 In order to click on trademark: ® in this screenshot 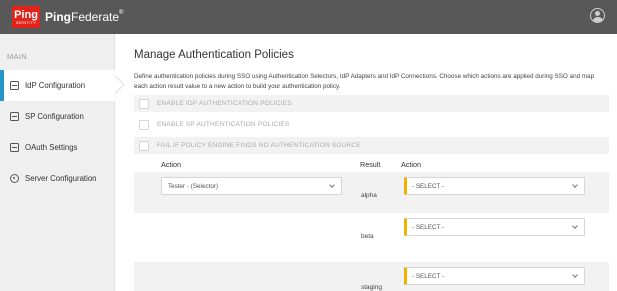, I will do `click(121, 13)`.